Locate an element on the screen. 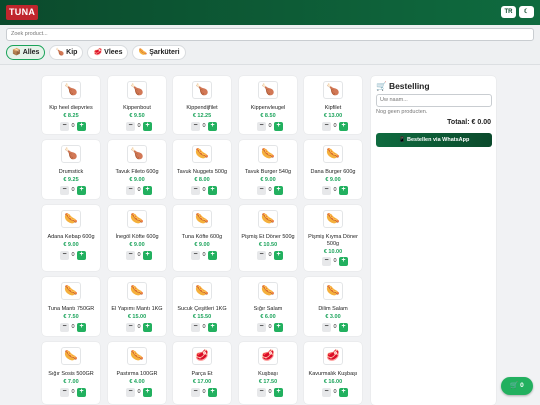  tab-label: Alles is located at coordinates (31, 52).